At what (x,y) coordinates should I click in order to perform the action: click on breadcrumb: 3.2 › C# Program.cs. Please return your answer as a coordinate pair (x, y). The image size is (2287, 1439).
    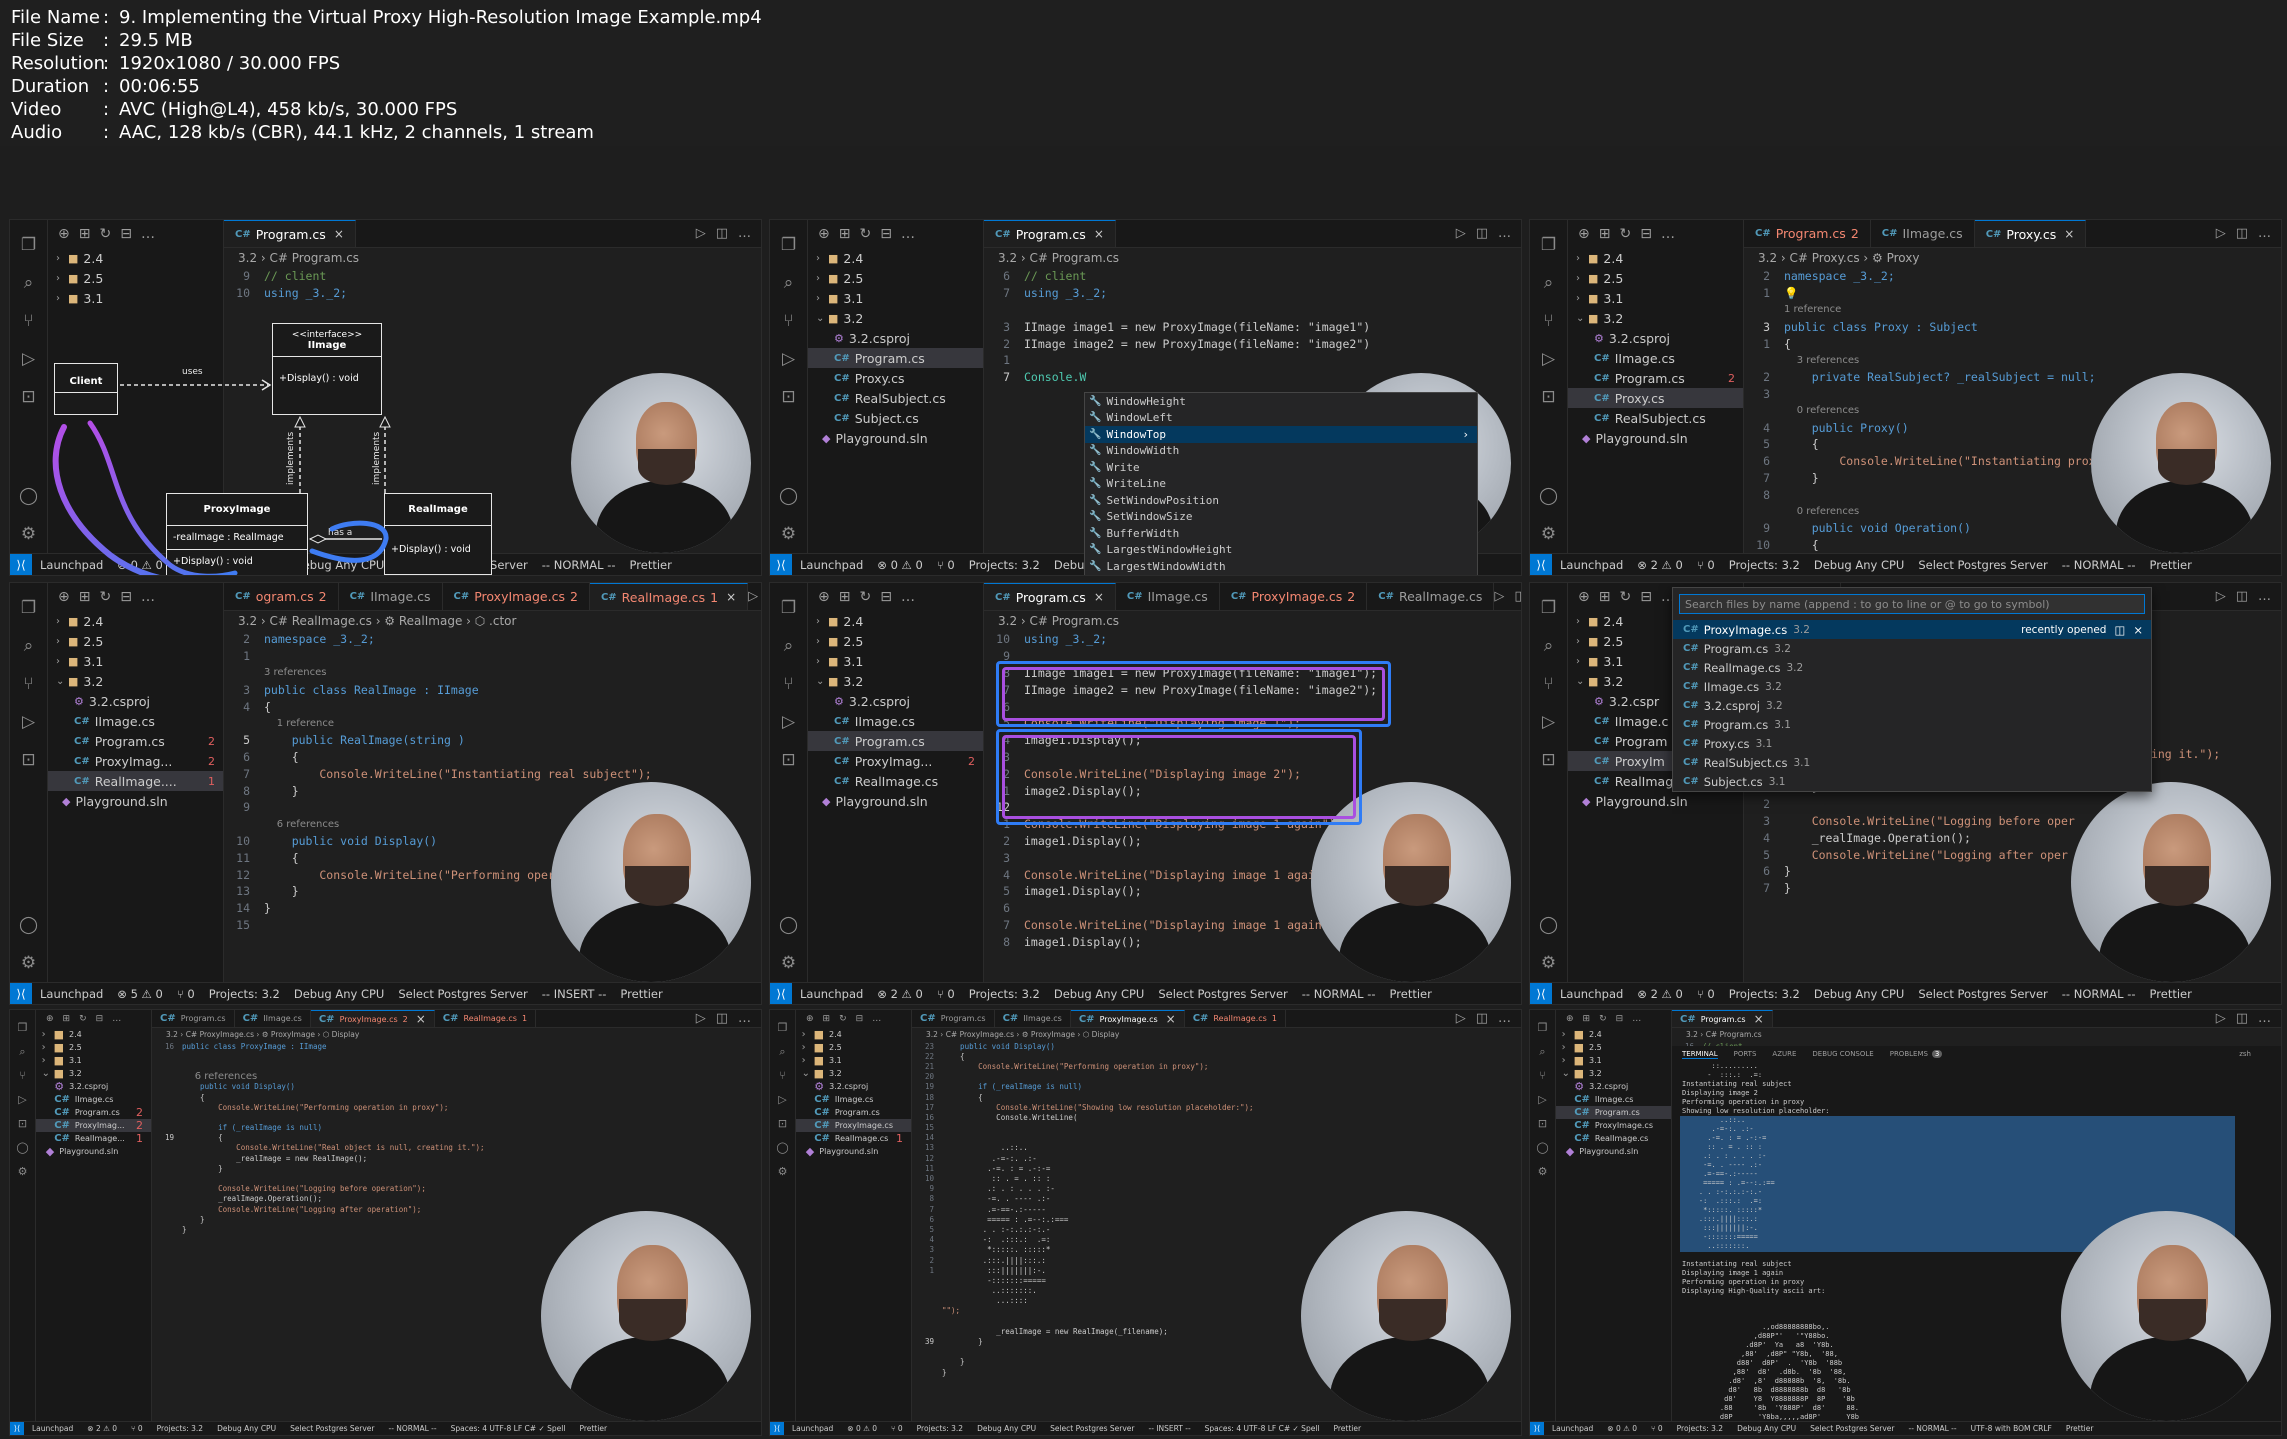
    Looking at the image, I should click on (492, 258).